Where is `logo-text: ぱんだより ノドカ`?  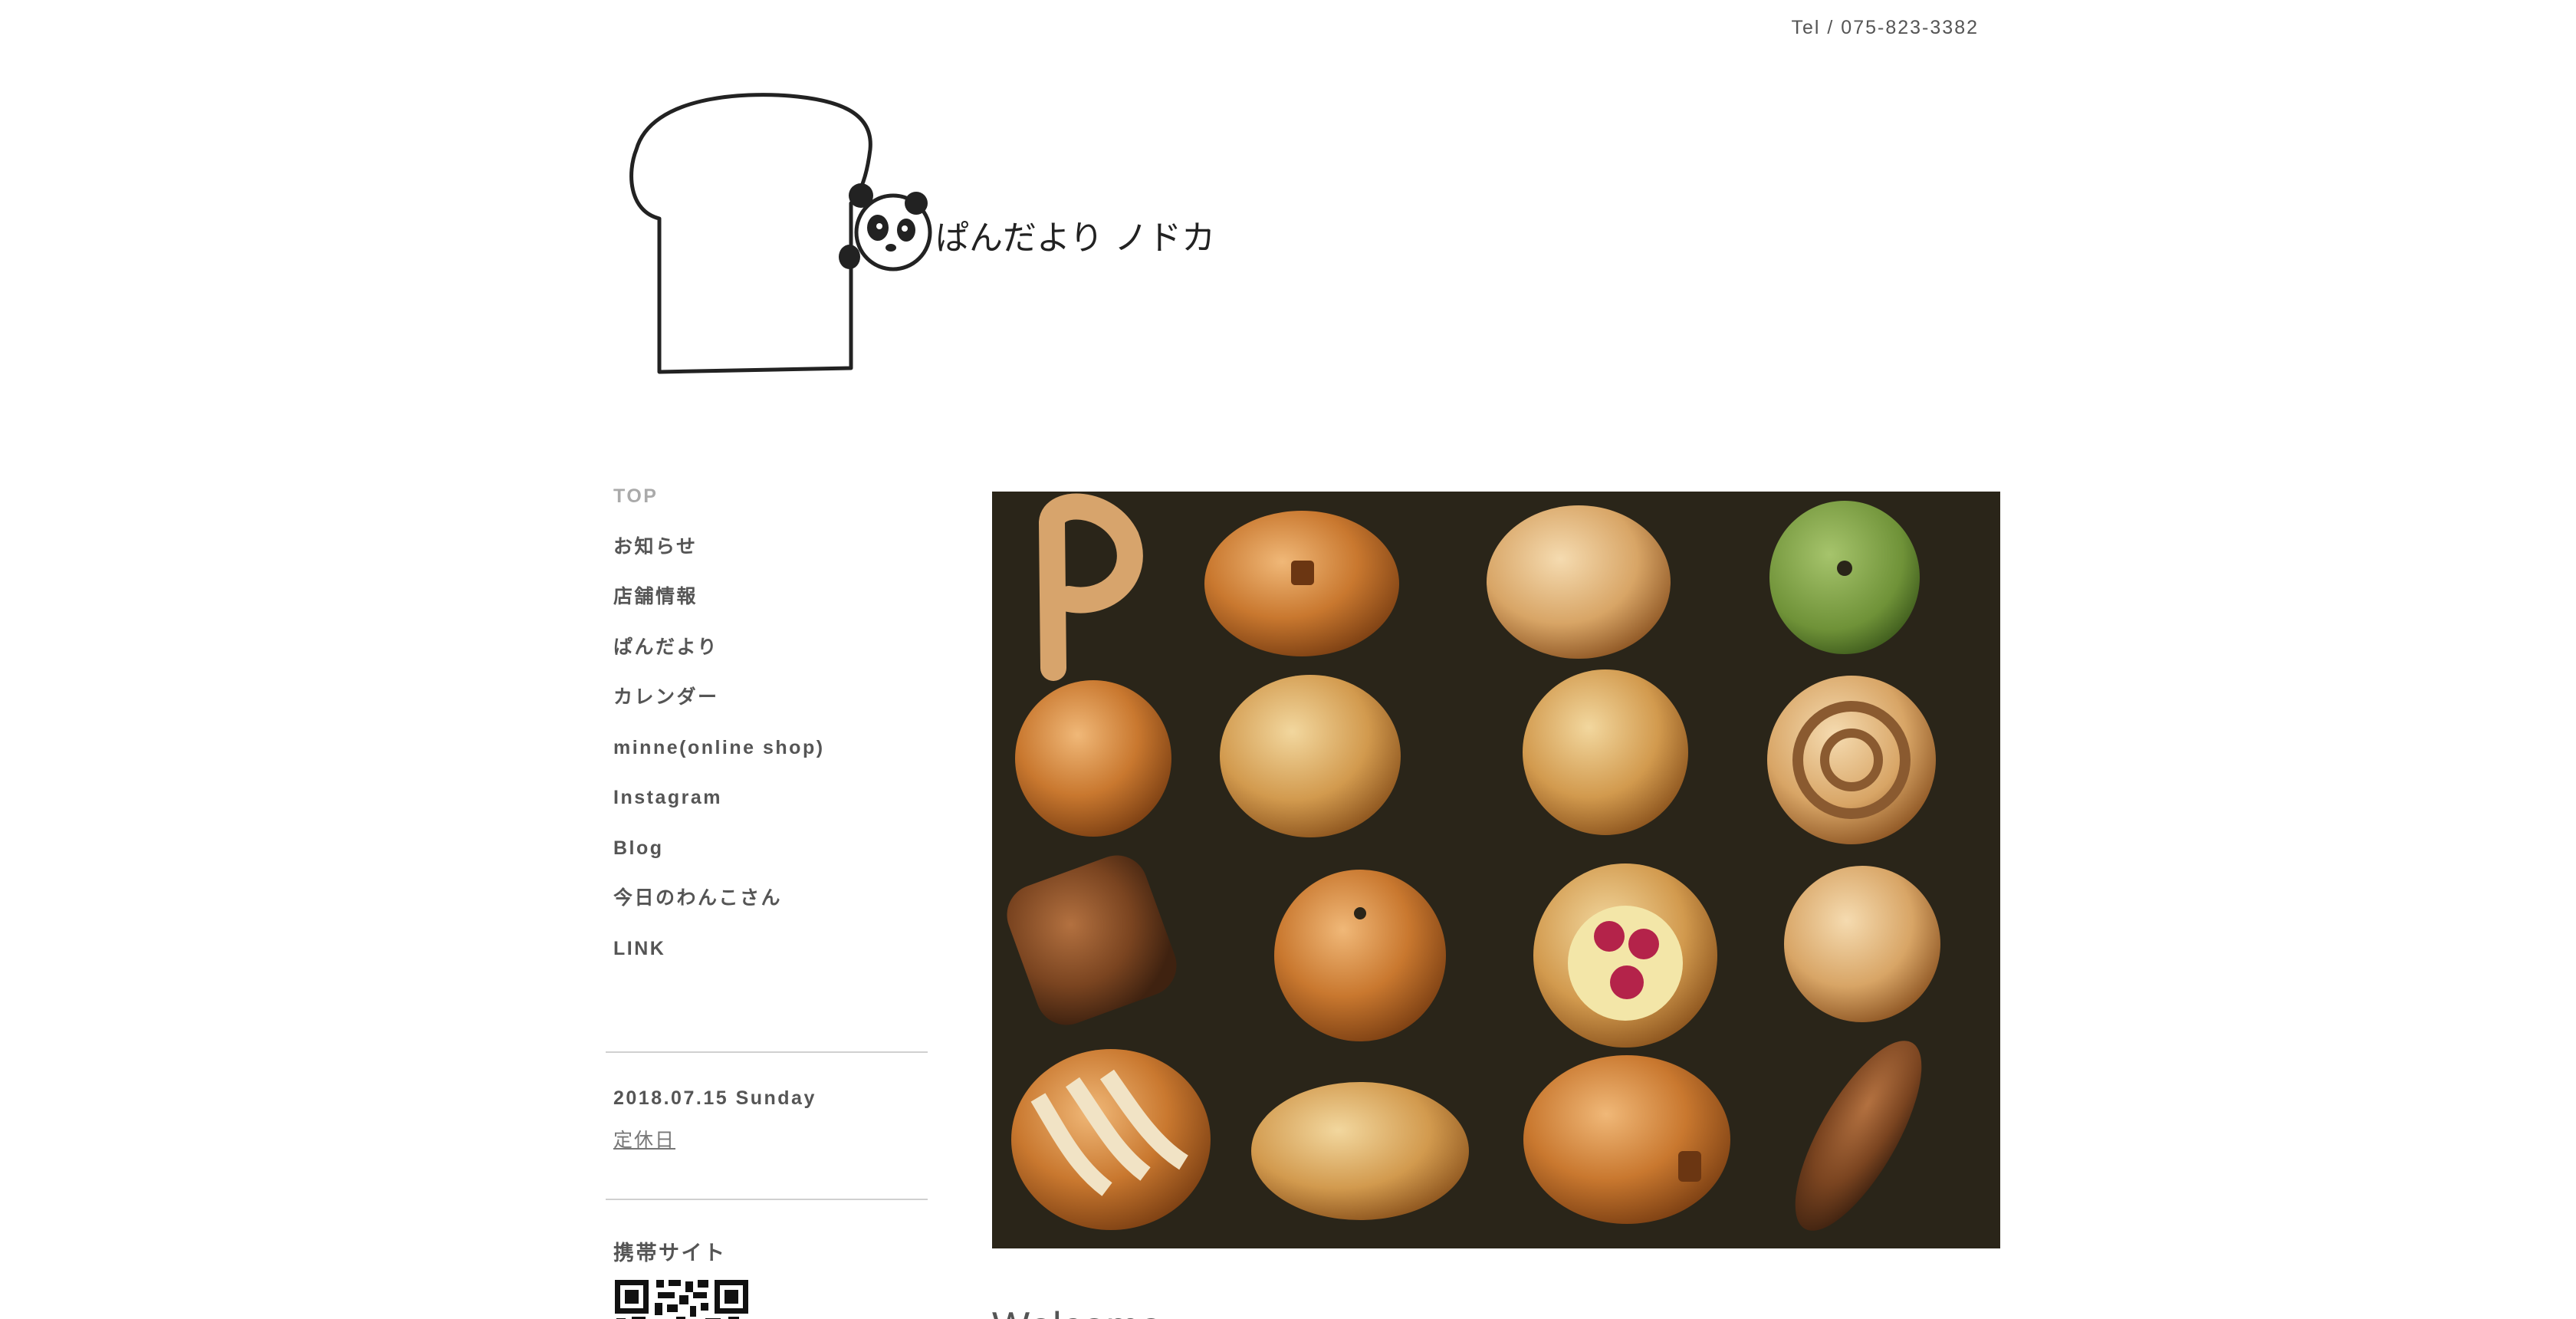 logo-text: ぱんだより ノドカ is located at coordinates (1075, 238).